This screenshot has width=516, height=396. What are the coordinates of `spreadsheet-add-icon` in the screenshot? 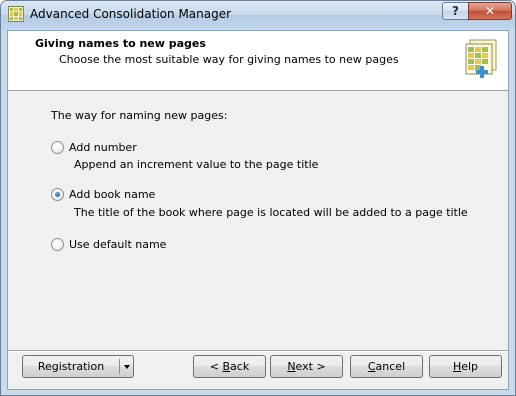 It's located at (481, 58).